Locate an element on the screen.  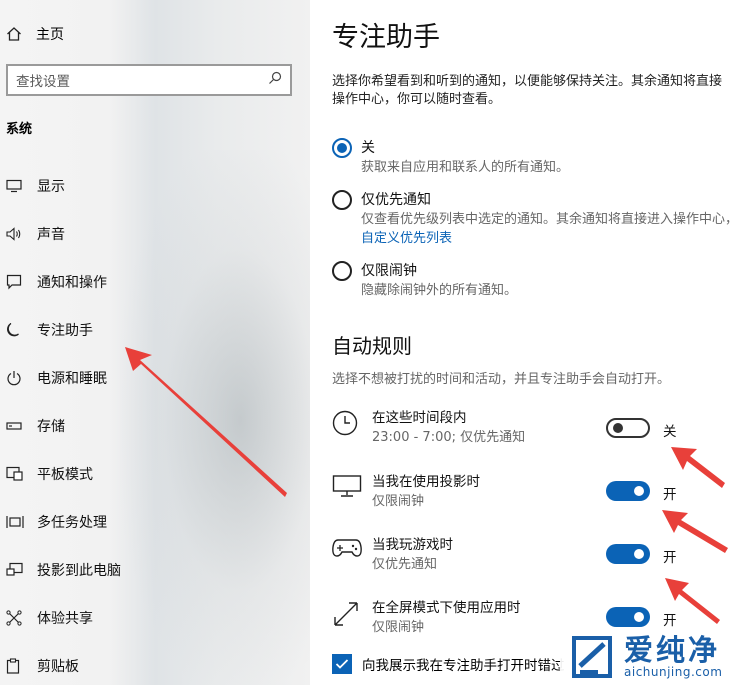
speaker-icon is located at coordinates (16, 234).